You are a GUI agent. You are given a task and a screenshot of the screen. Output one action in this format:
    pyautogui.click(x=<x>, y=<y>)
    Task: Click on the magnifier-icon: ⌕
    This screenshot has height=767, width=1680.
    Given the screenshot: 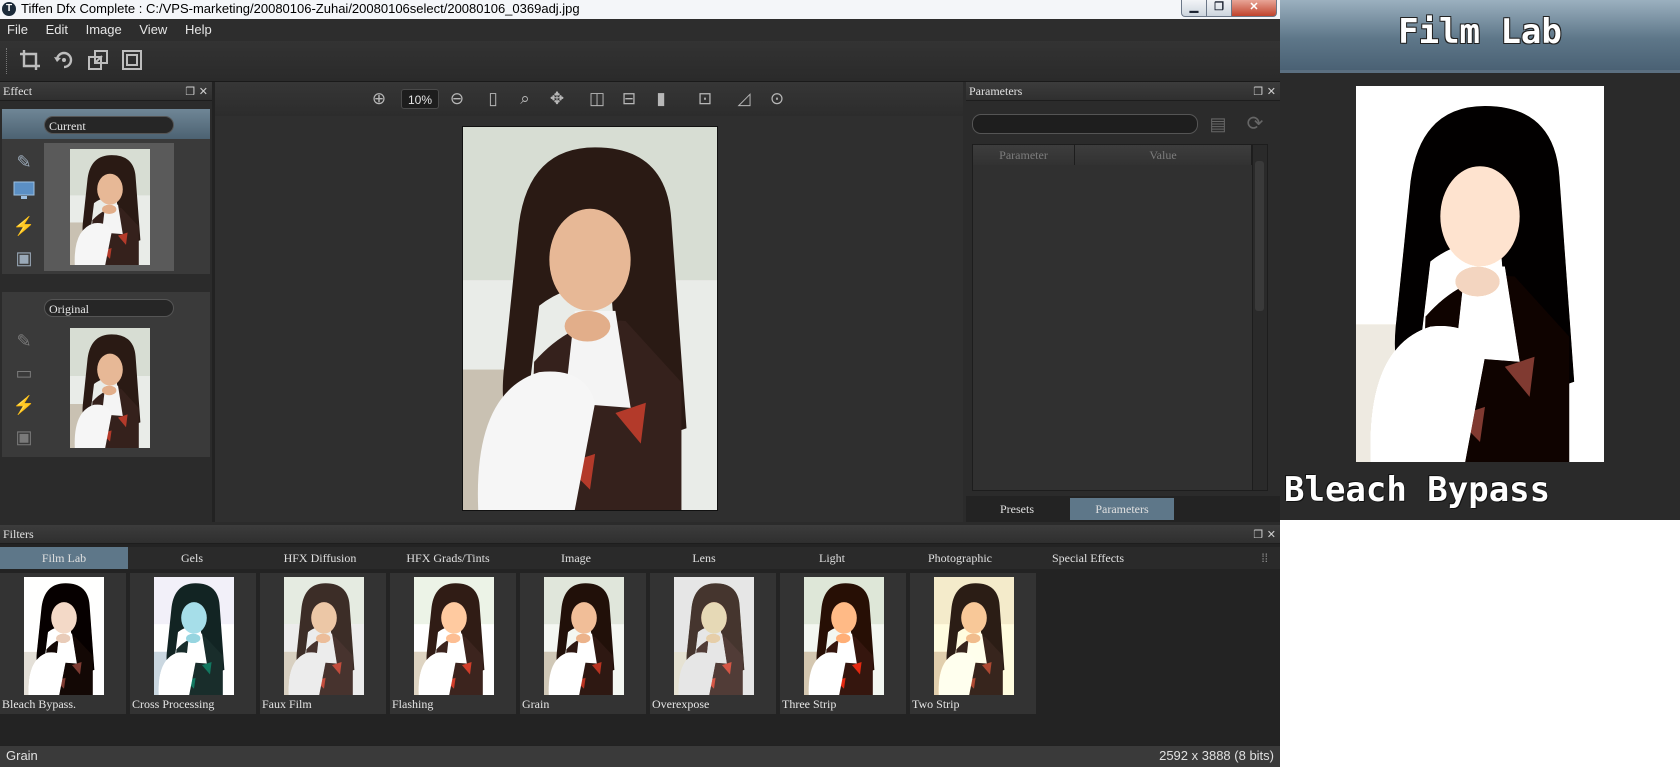 What is the action you would take?
    pyautogui.click(x=525, y=99)
    